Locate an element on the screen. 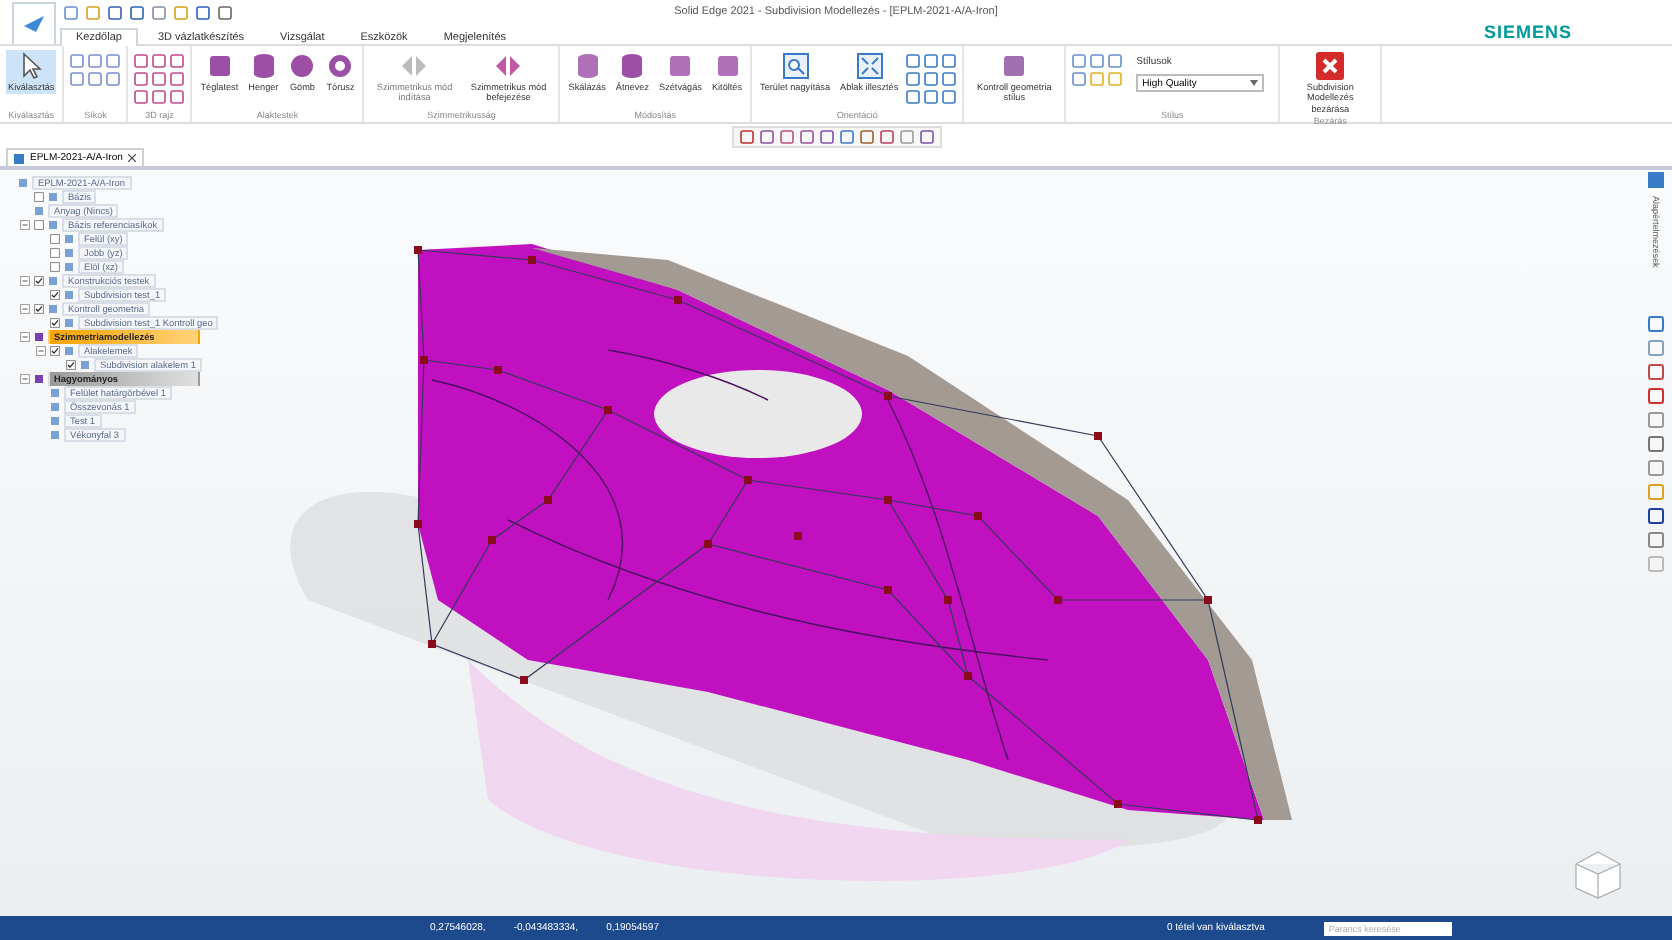 The width and height of the screenshot is (1672, 940). dropdown-caret-icon is located at coordinates (1254, 83).